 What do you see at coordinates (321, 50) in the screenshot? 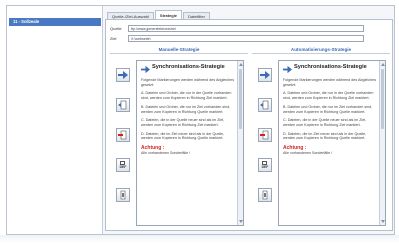
I see `automation-strategy-title: Automatisierungs-Strategie` at bounding box center [321, 50].